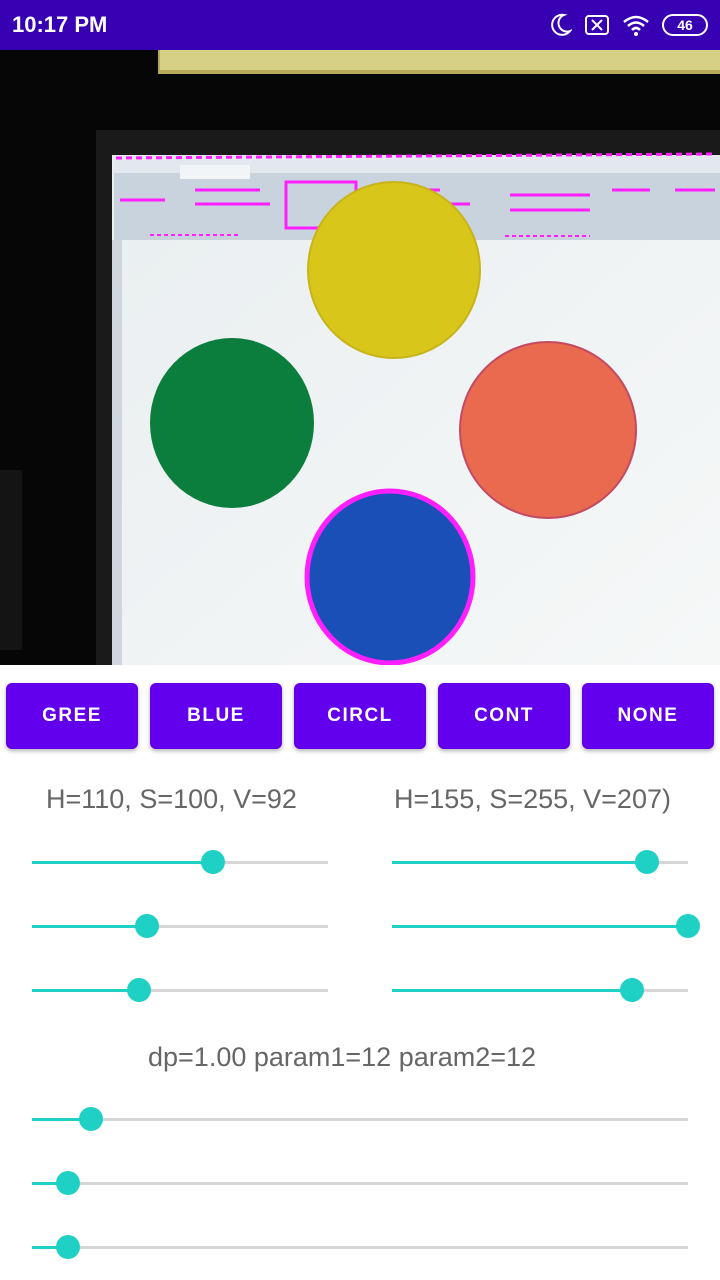  What do you see at coordinates (60, 24) in the screenshot?
I see `status-time: 10:17 PM` at bounding box center [60, 24].